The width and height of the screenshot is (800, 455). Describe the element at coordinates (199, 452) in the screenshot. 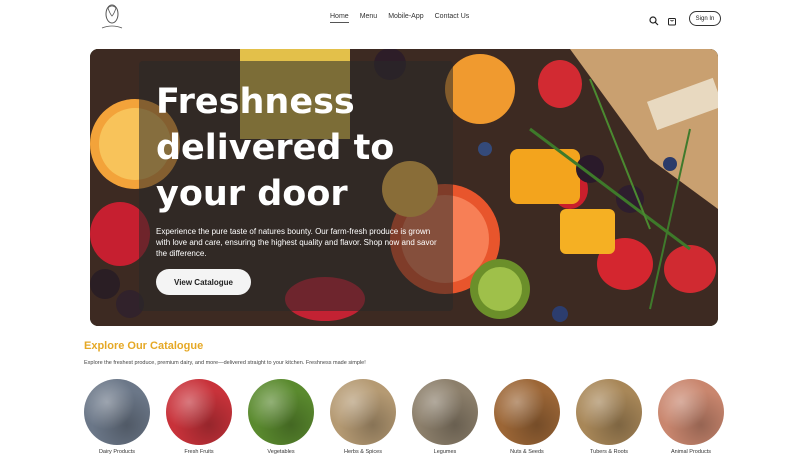

I see `catalogue-item-label: Fresh Fruits` at that location.